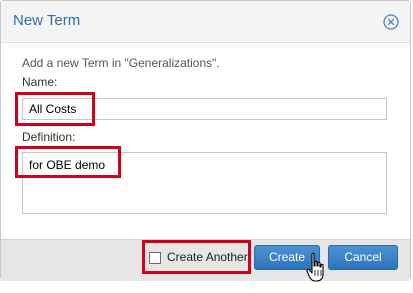  I want to click on dialog-intro-text: Add a new Term in "Generalizations"., so click(121, 63).